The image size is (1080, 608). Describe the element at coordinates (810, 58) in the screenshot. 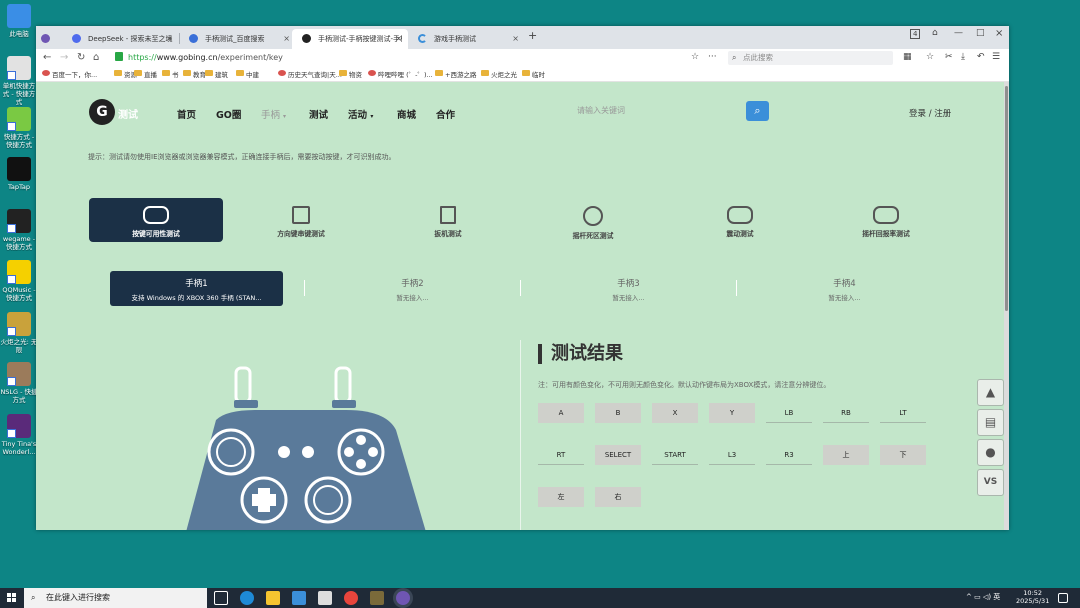

I see `browser-search-input: ⌕ 点此搜索` at that location.